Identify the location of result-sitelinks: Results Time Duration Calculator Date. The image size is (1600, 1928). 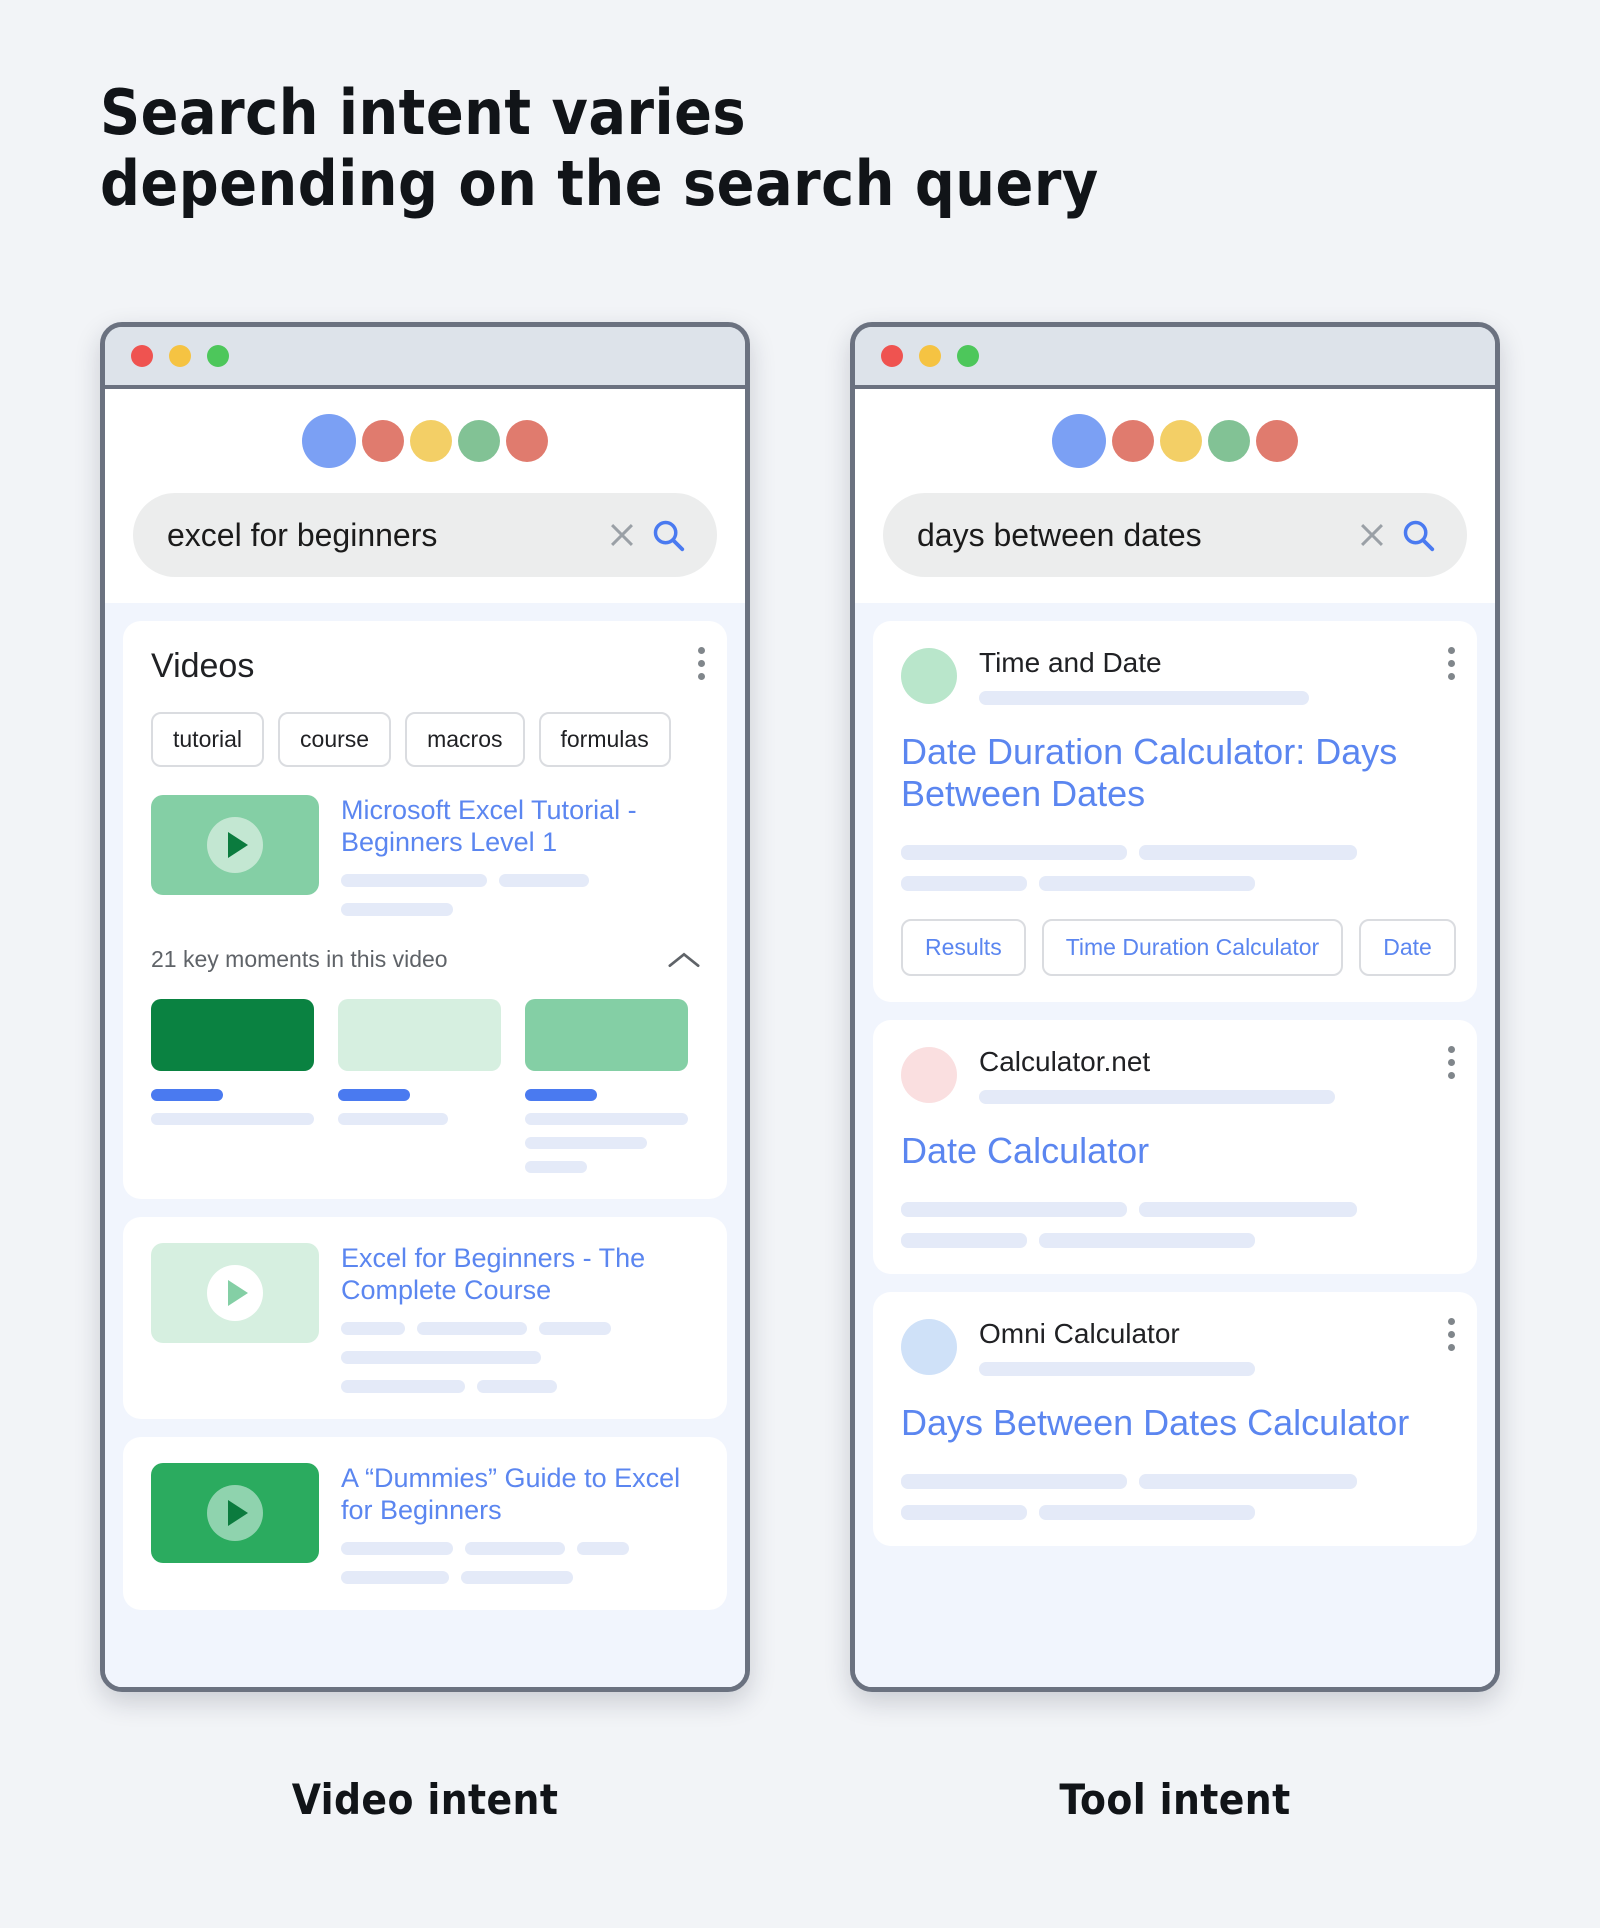
(1178, 948).